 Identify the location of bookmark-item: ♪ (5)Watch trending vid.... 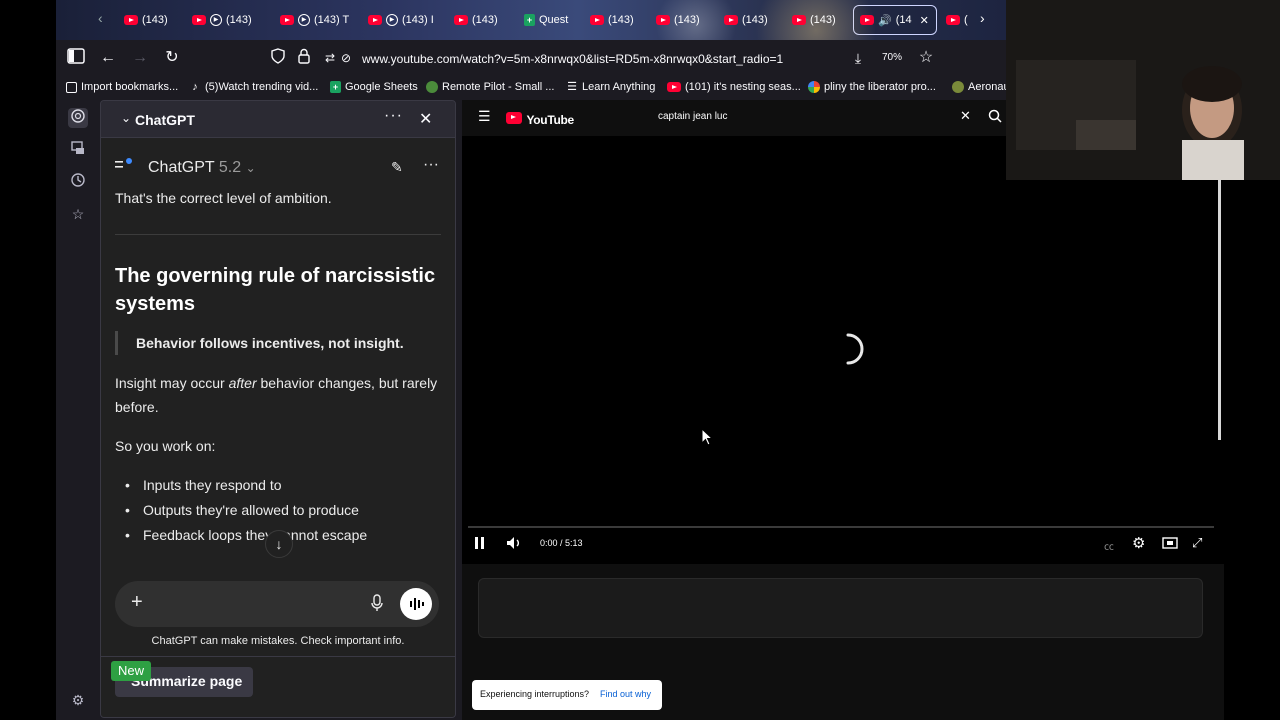
(253, 87).